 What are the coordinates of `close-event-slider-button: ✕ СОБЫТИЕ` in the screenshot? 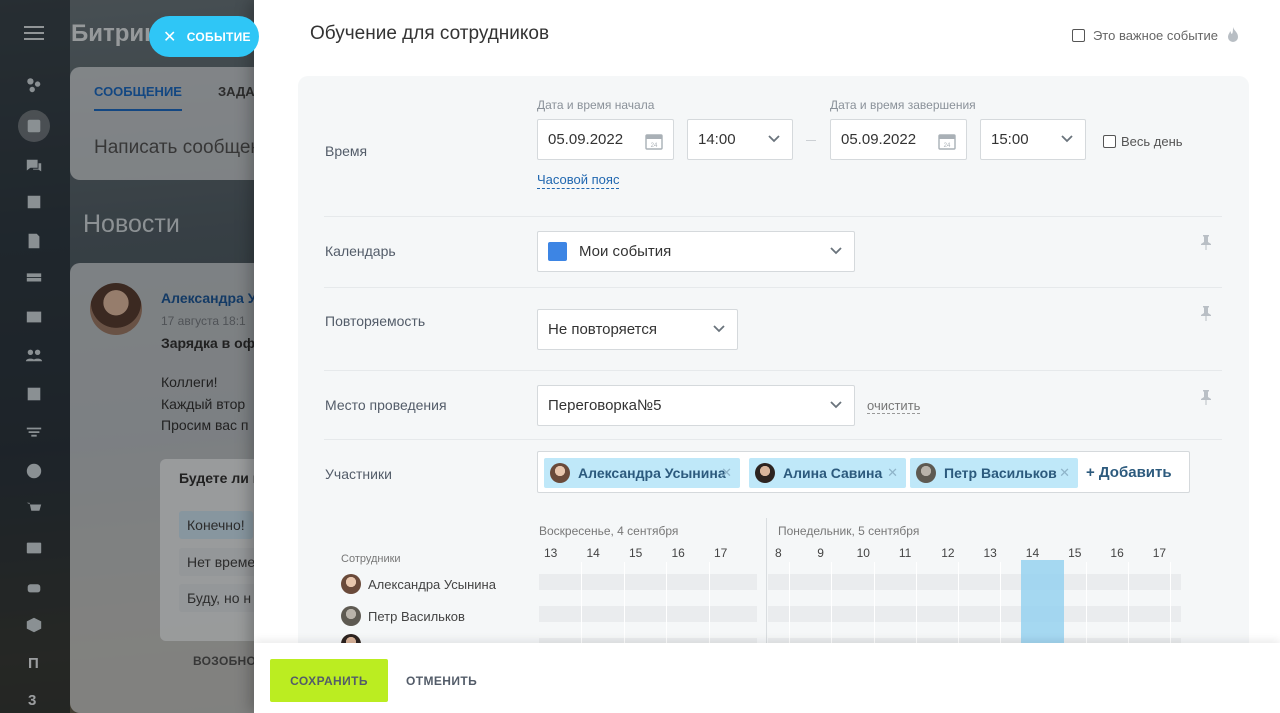 It's located at (204, 36).